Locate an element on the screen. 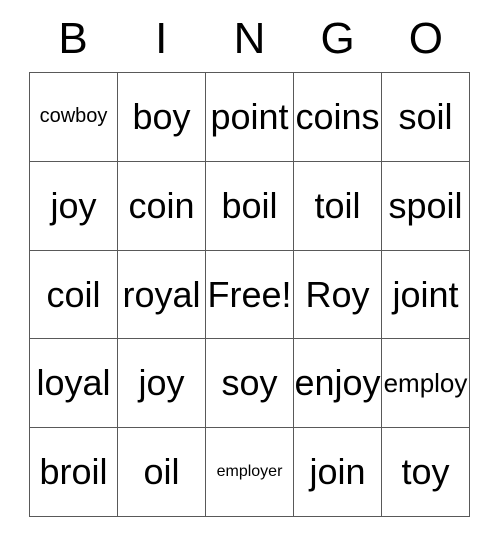  bingo-header-letter-o: O is located at coordinates (426, 36).